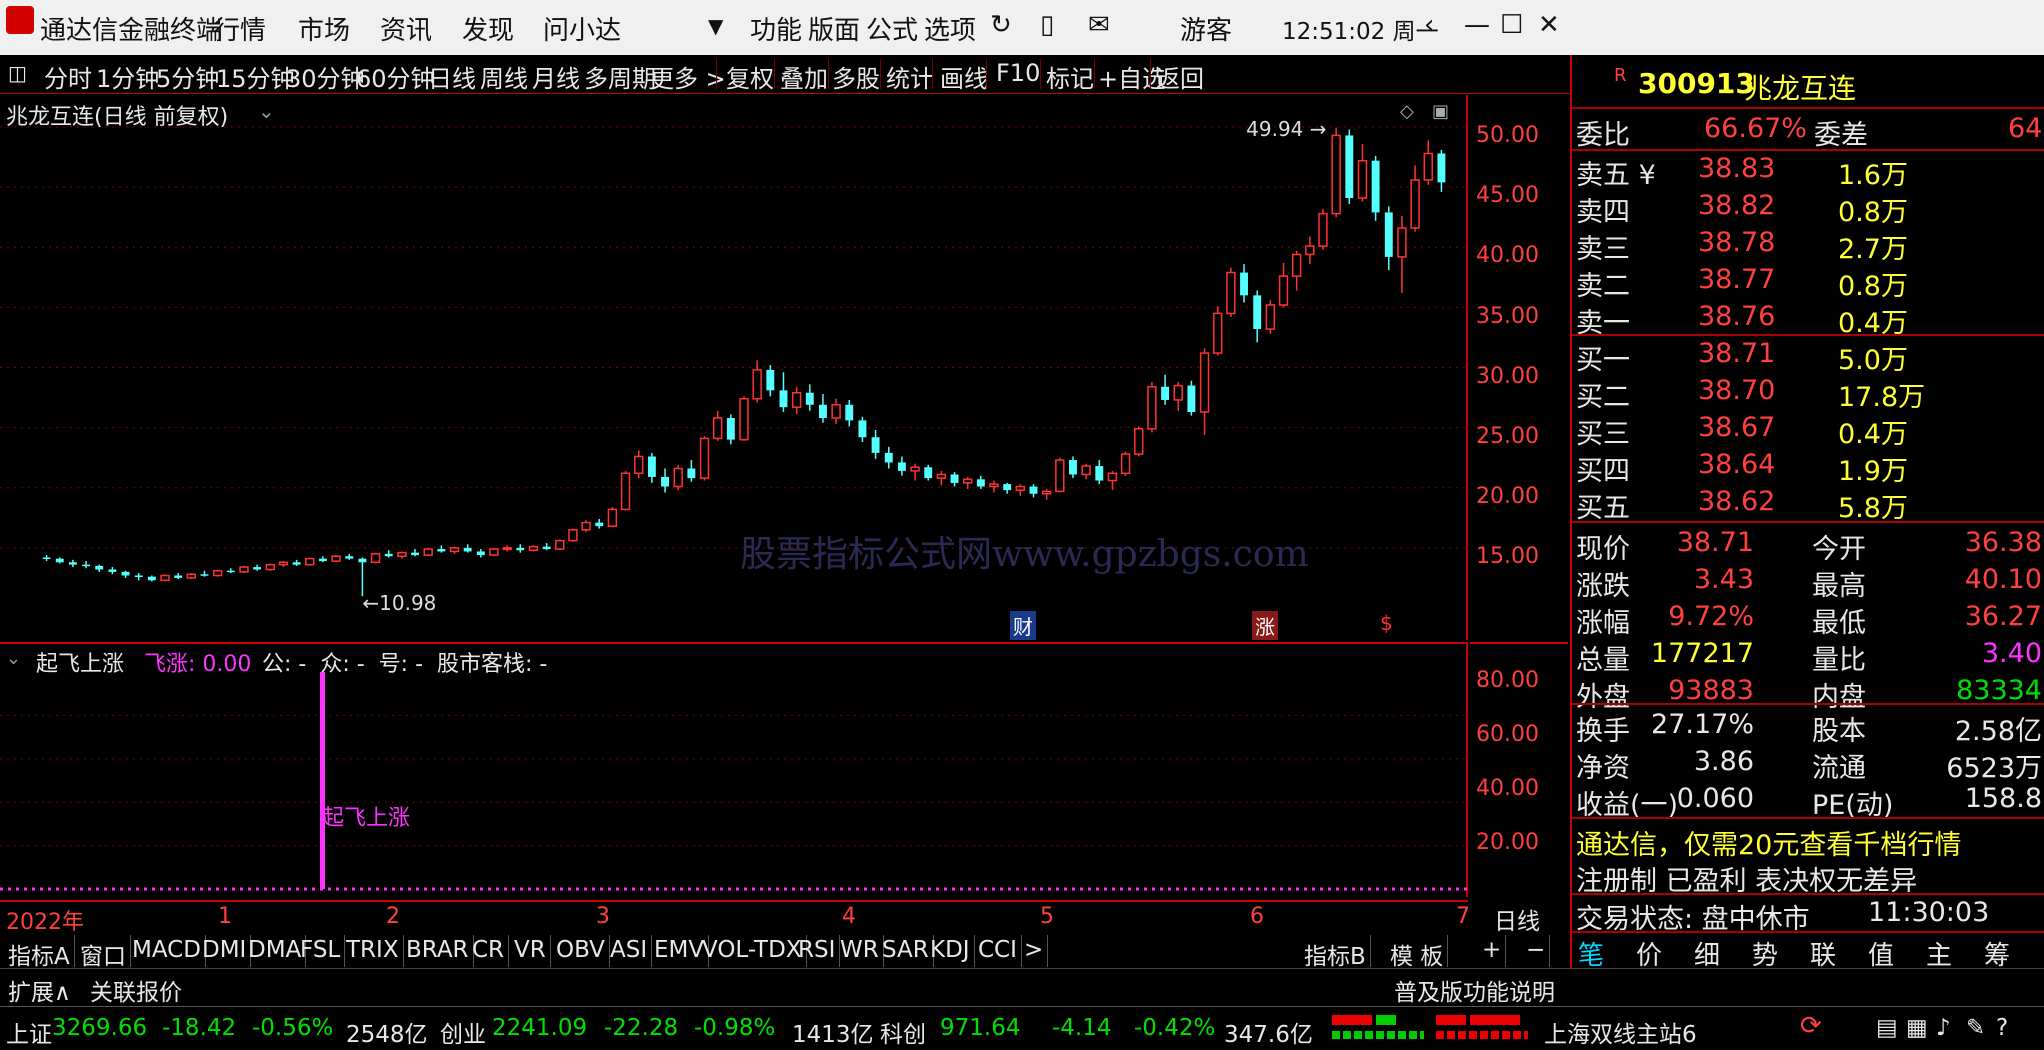 Image resolution: width=2044 pixels, height=1050 pixels. I want to click on refresh-icon: ↻, so click(1001, 25).